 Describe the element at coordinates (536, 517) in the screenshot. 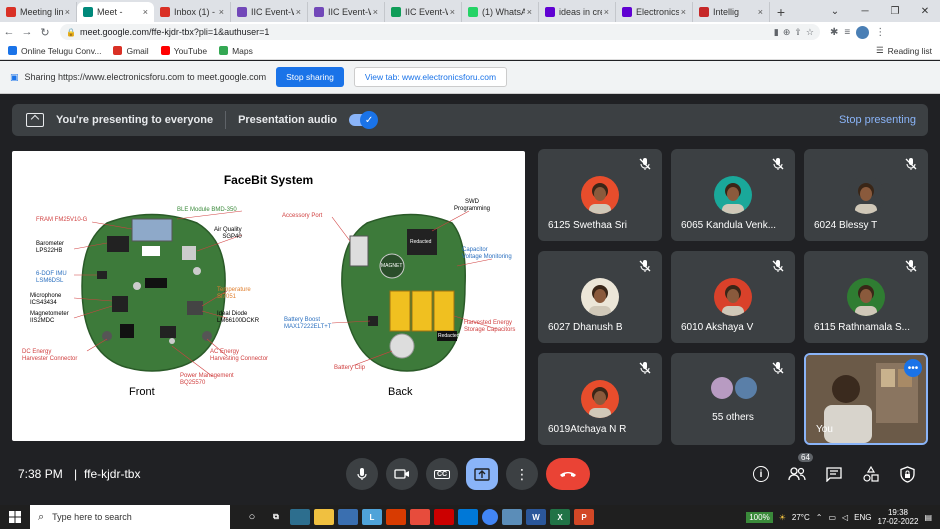

I see `word-icon: W` at that location.